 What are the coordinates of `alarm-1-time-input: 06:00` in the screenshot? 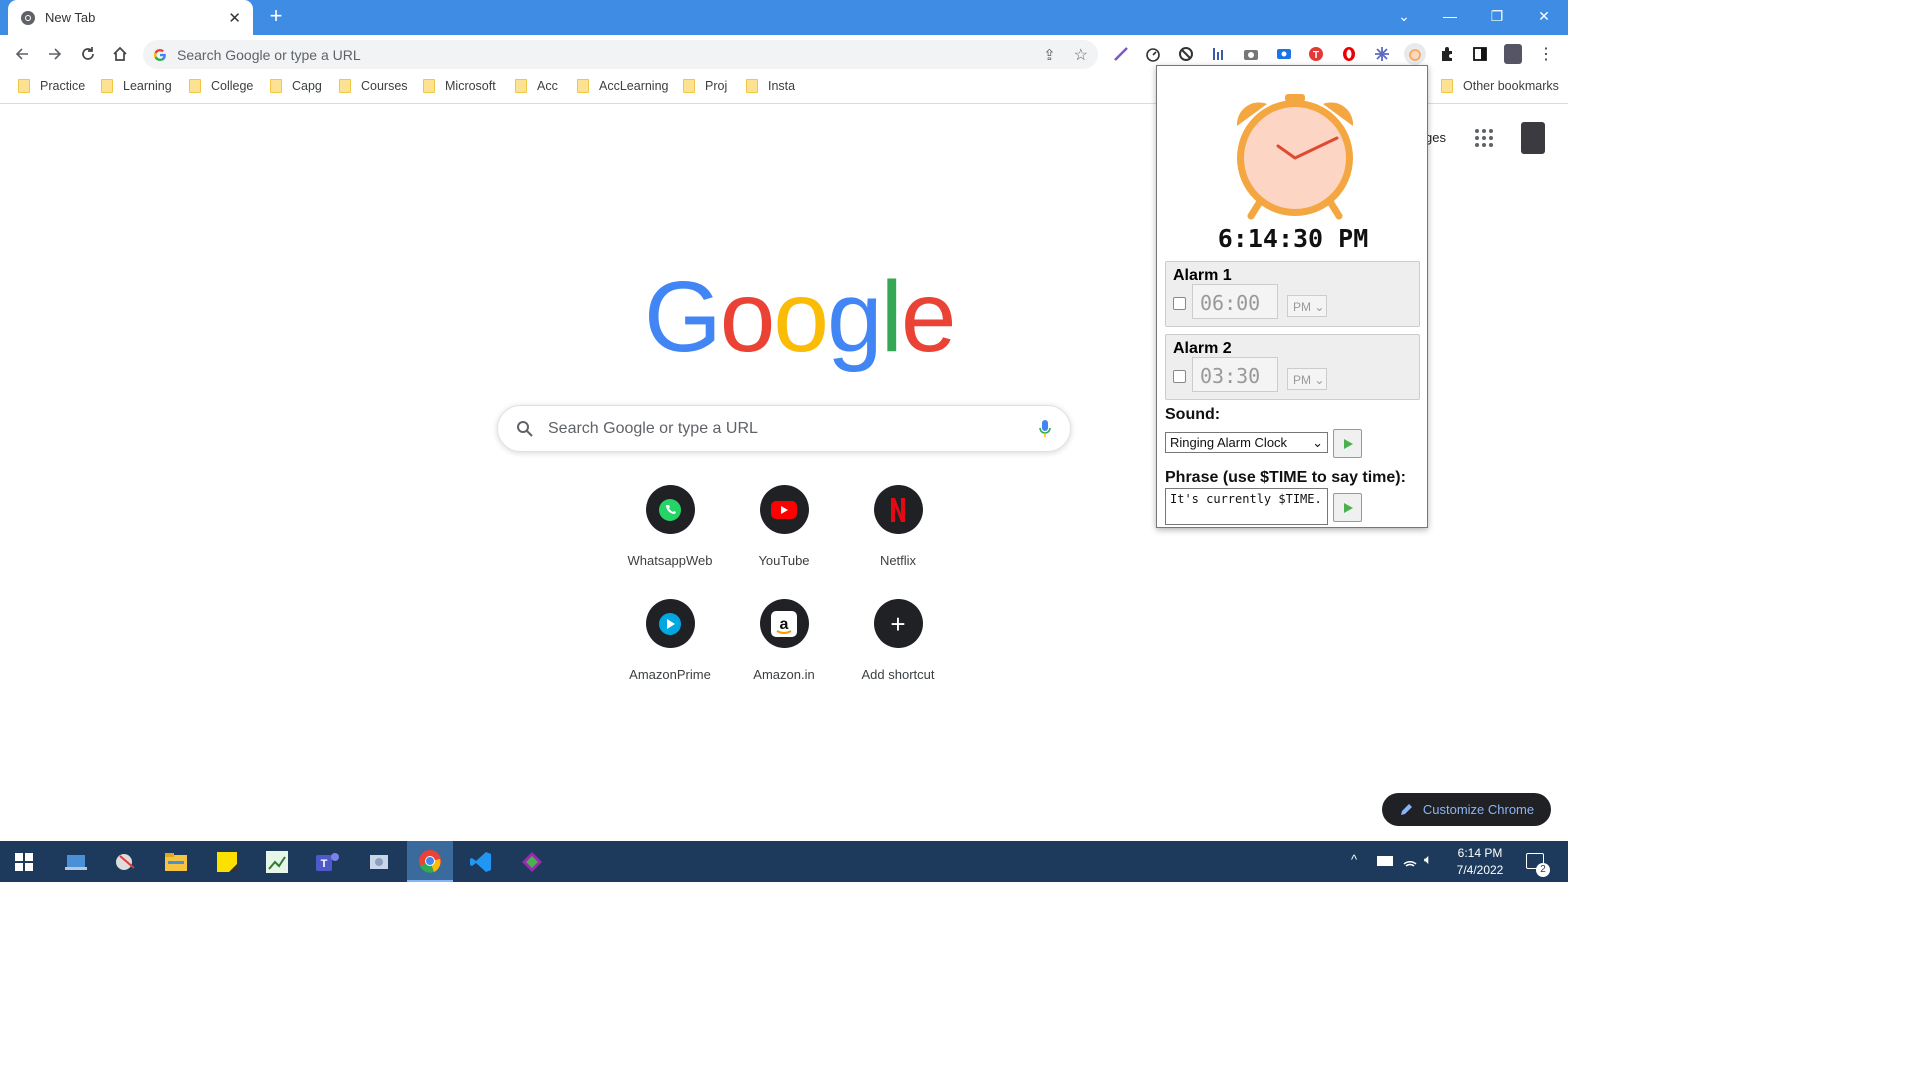 It's located at (1235, 301).